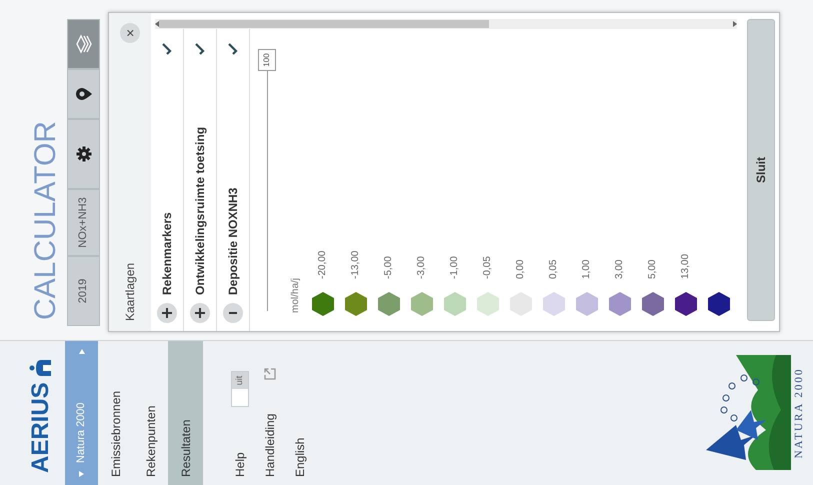  What do you see at coordinates (130, 291) in the screenshot?
I see `panel-title: Kaartlagen` at bounding box center [130, 291].